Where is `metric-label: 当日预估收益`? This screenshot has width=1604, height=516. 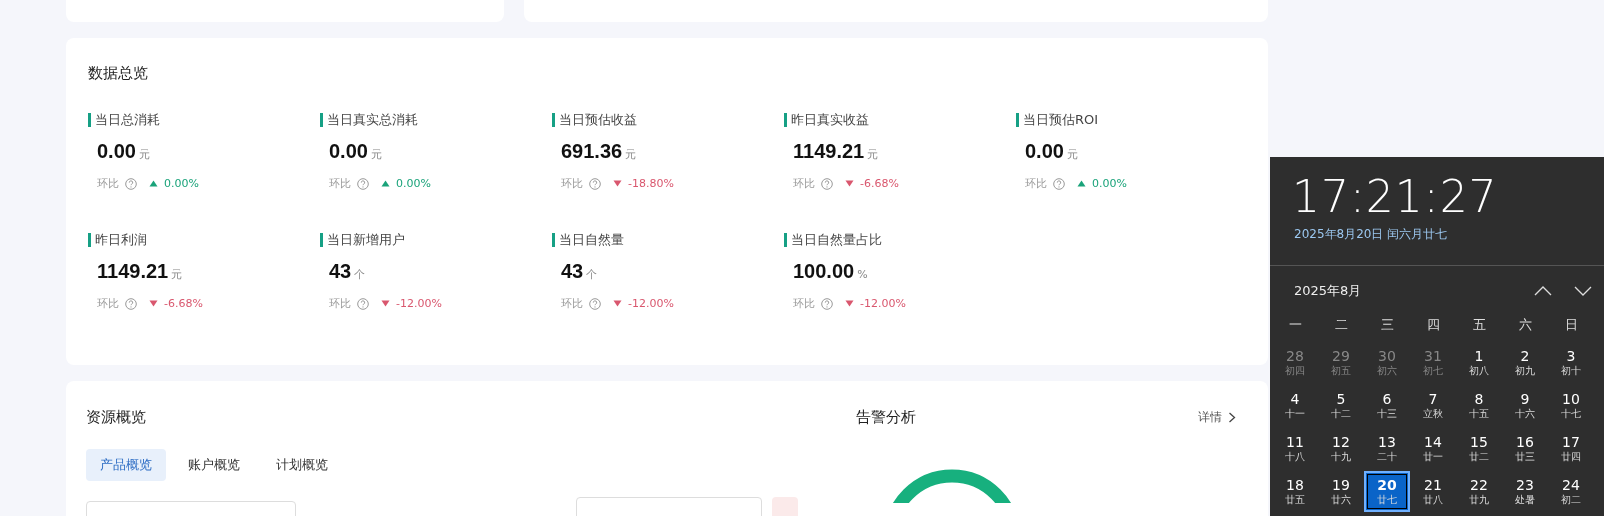
metric-label: 当日预估收益 is located at coordinates (594, 120).